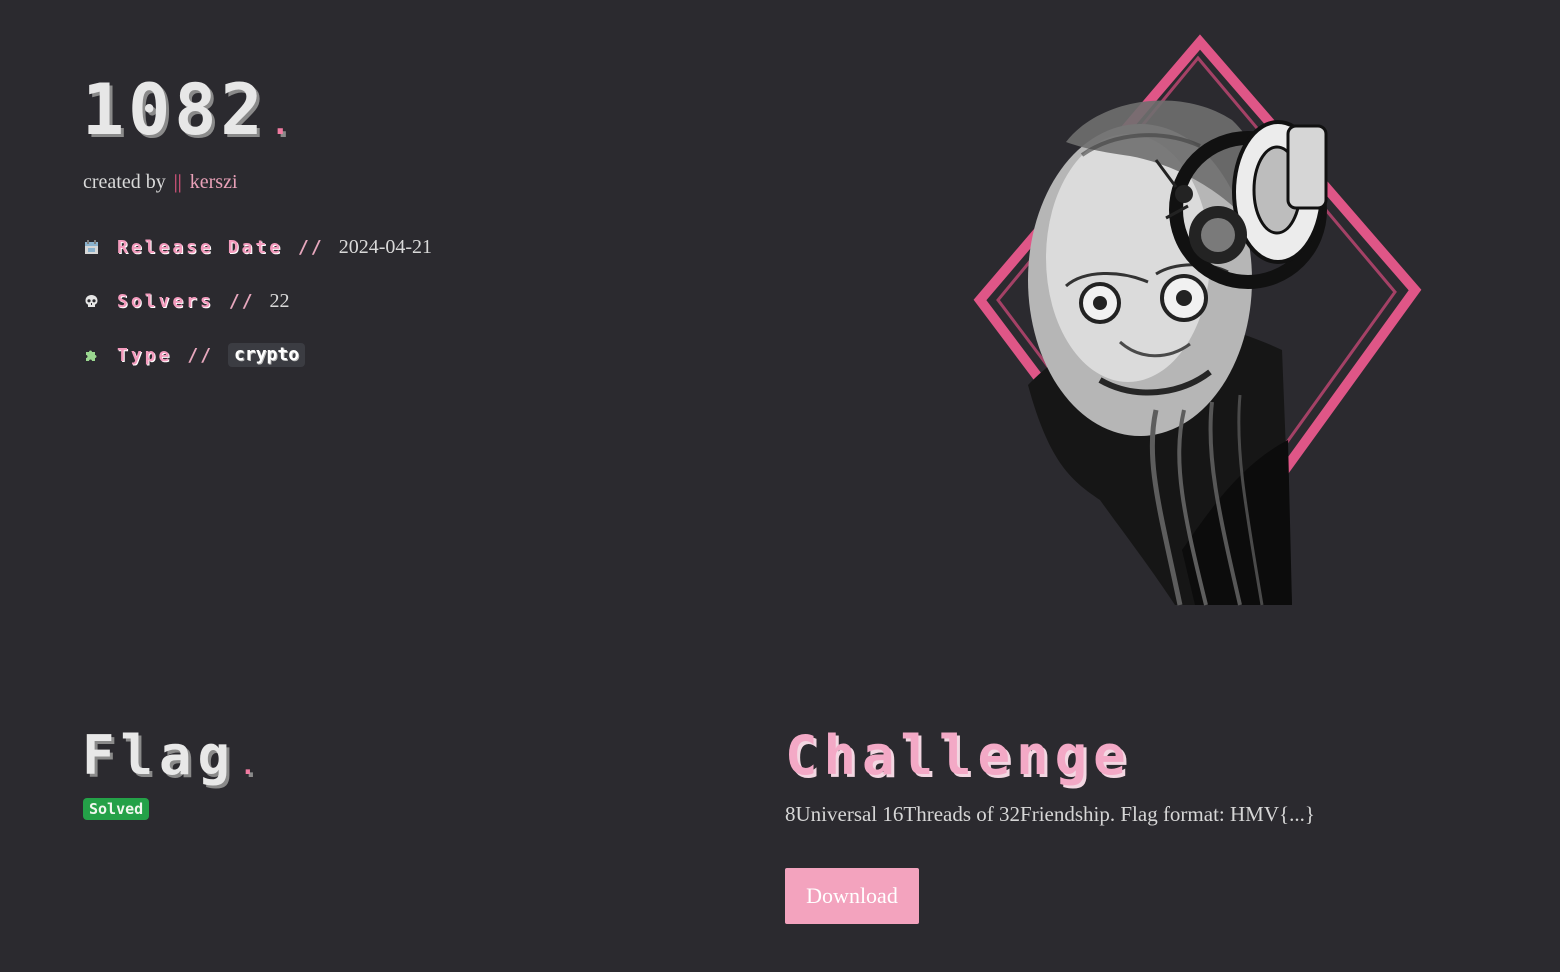 This screenshot has height=972, width=1560. I want to click on release-date-label: Release Date, so click(200, 247).